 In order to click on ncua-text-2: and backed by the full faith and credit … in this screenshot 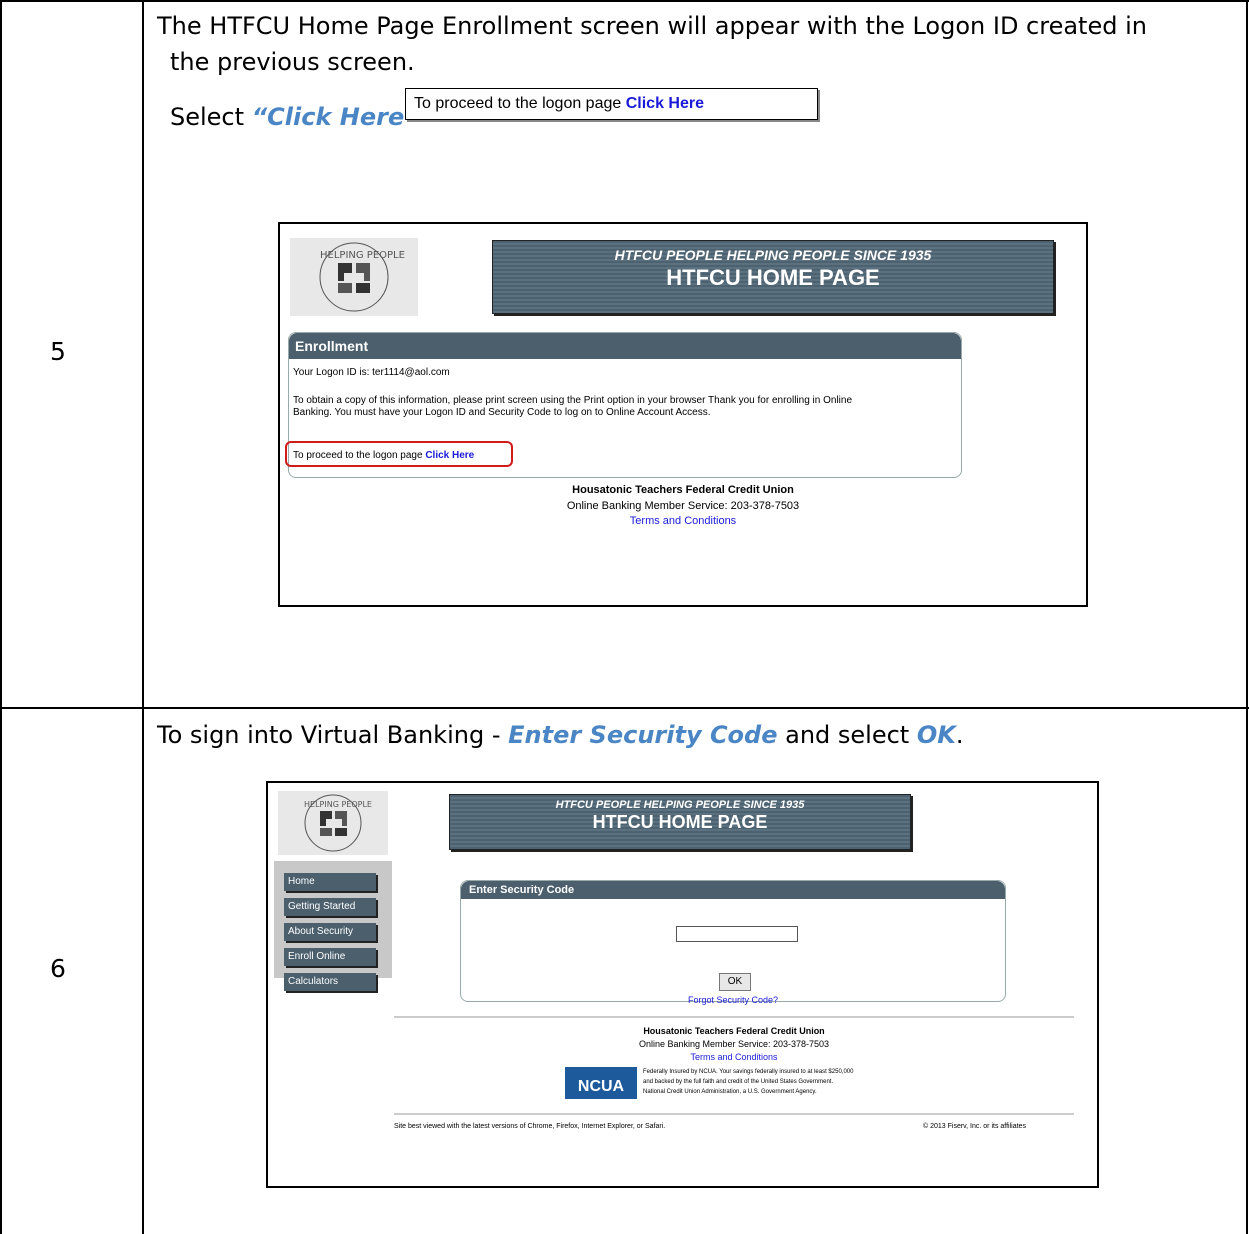, I will do `click(738, 1082)`.